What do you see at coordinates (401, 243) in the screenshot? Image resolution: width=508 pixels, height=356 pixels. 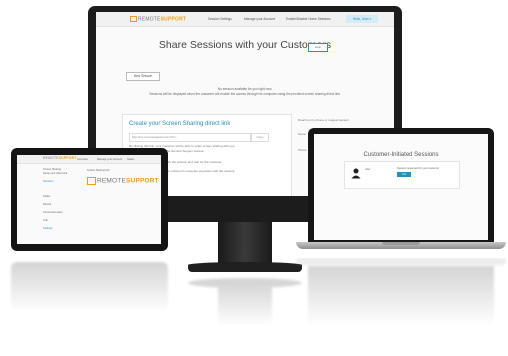 I see `laptop-notch` at bounding box center [401, 243].